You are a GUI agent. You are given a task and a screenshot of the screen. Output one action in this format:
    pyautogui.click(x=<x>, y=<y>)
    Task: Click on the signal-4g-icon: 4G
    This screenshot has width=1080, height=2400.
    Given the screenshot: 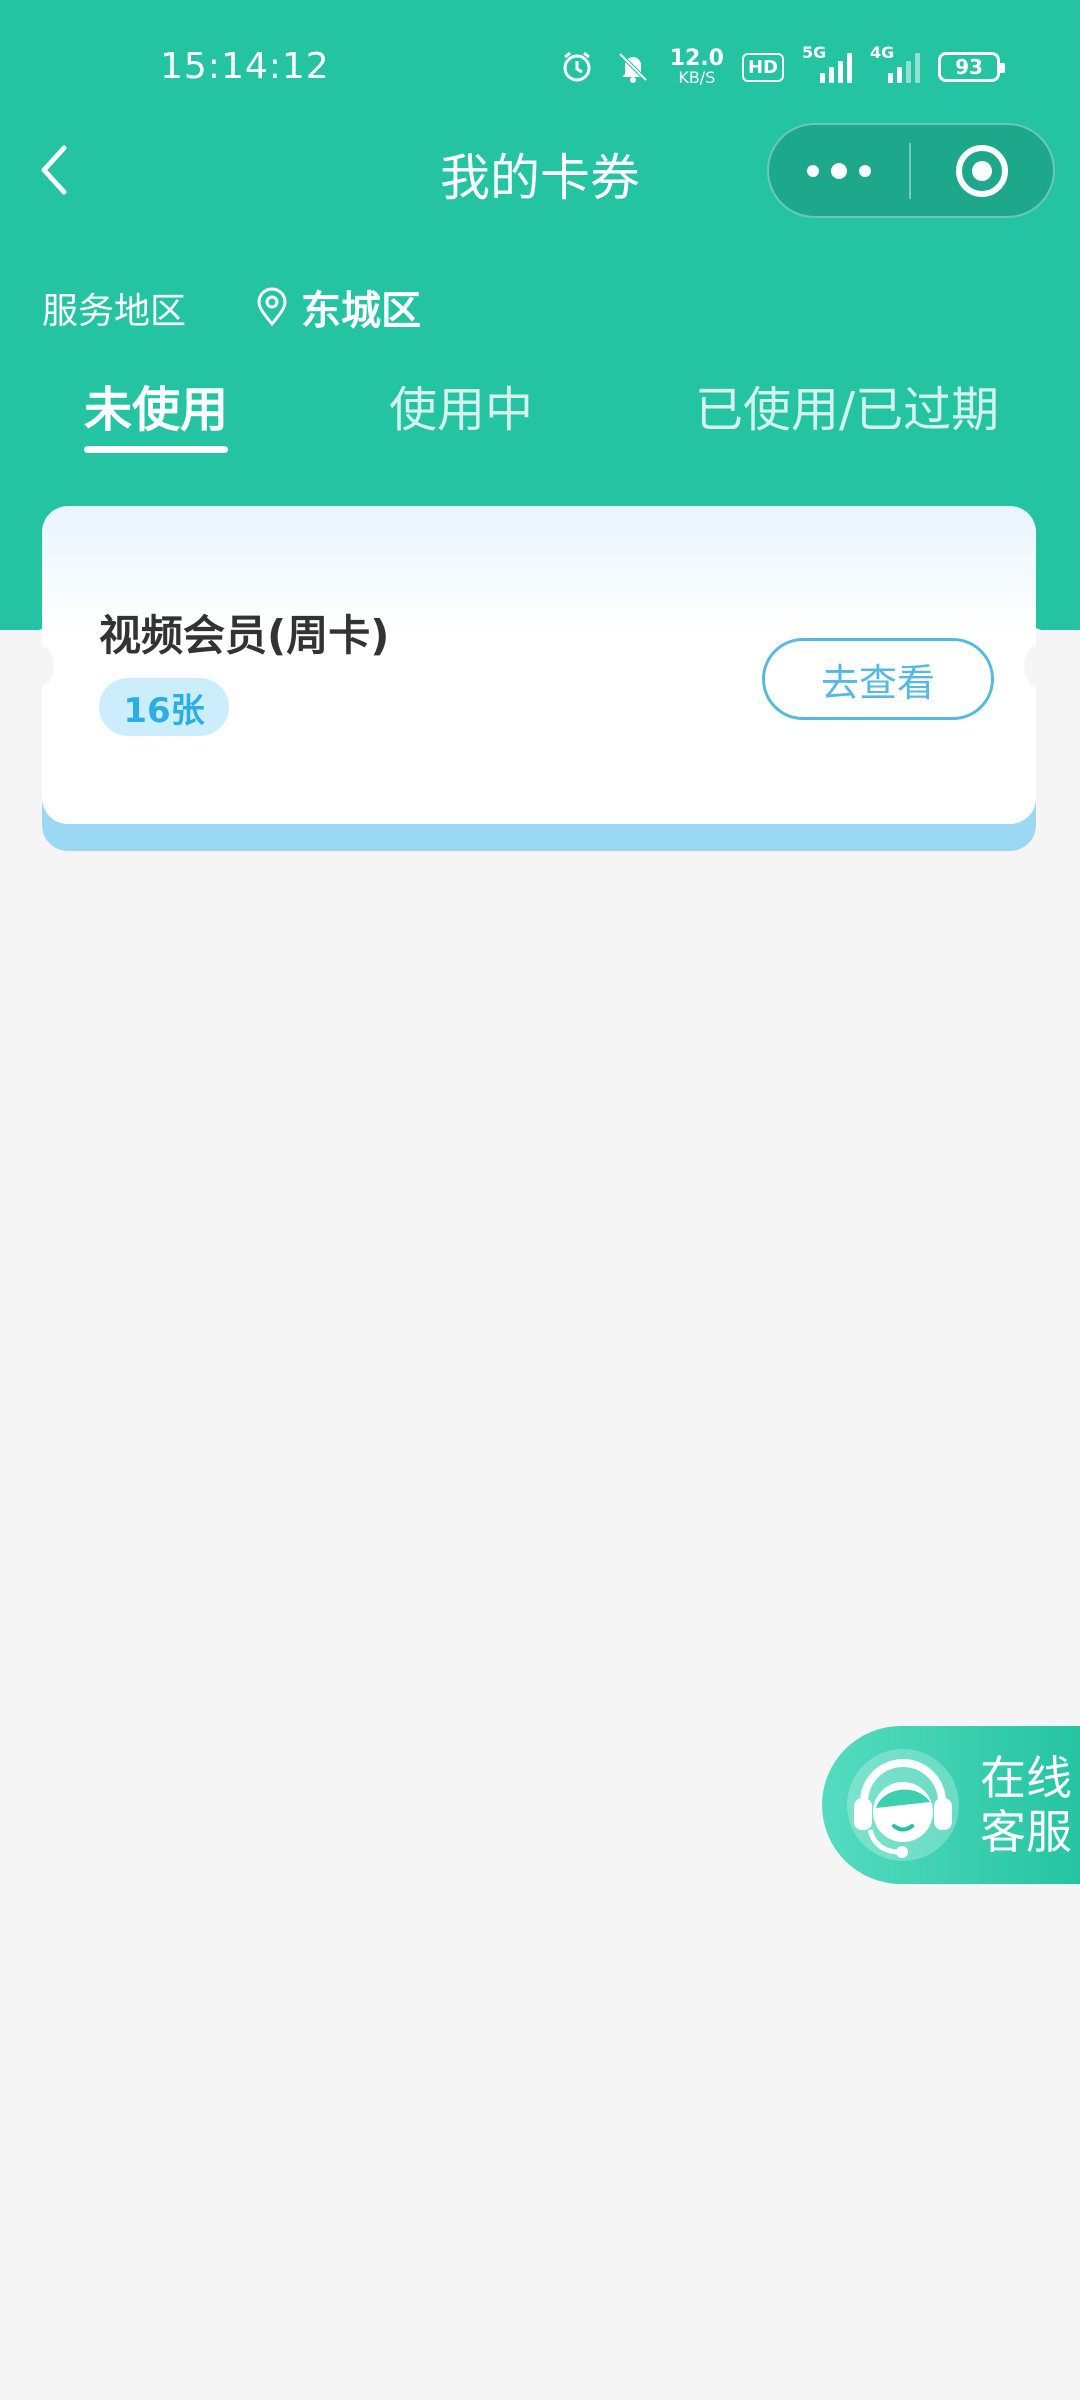 What is the action you would take?
    pyautogui.click(x=895, y=63)
    